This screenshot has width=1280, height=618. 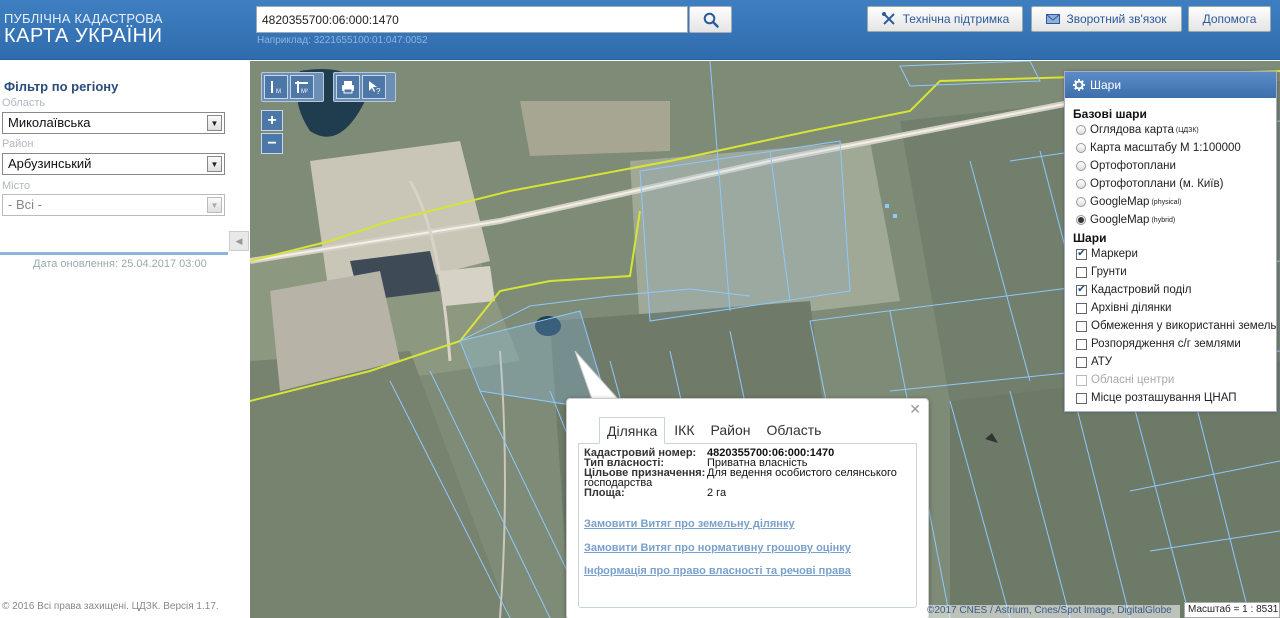 What do you see at coordinates (1165, 148) in the screenshot?
I see `base-layer-label: Карта масштабу М 1:100000` at bounding box center [1165, 148].